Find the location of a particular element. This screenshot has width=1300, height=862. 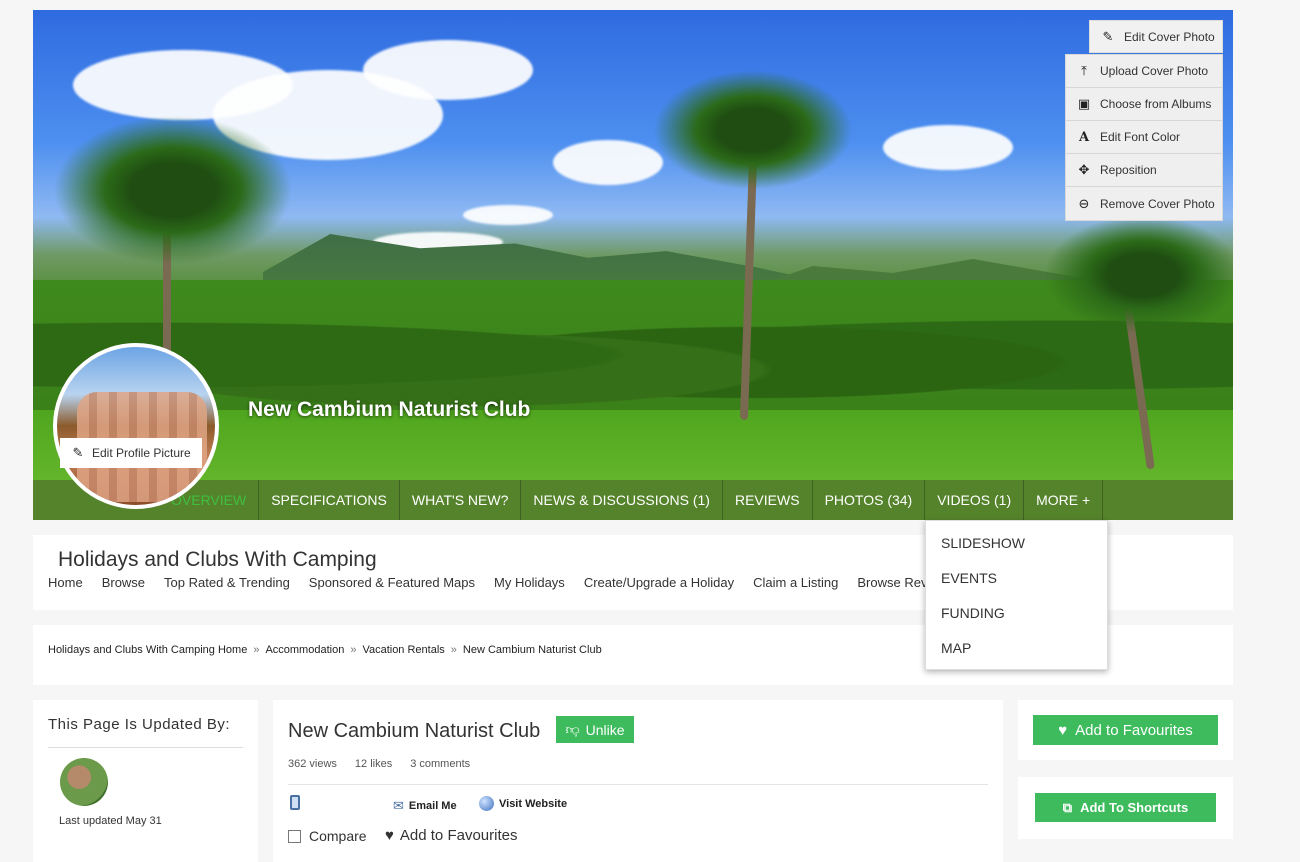

globe-icon is located at coordinates (486, 803).